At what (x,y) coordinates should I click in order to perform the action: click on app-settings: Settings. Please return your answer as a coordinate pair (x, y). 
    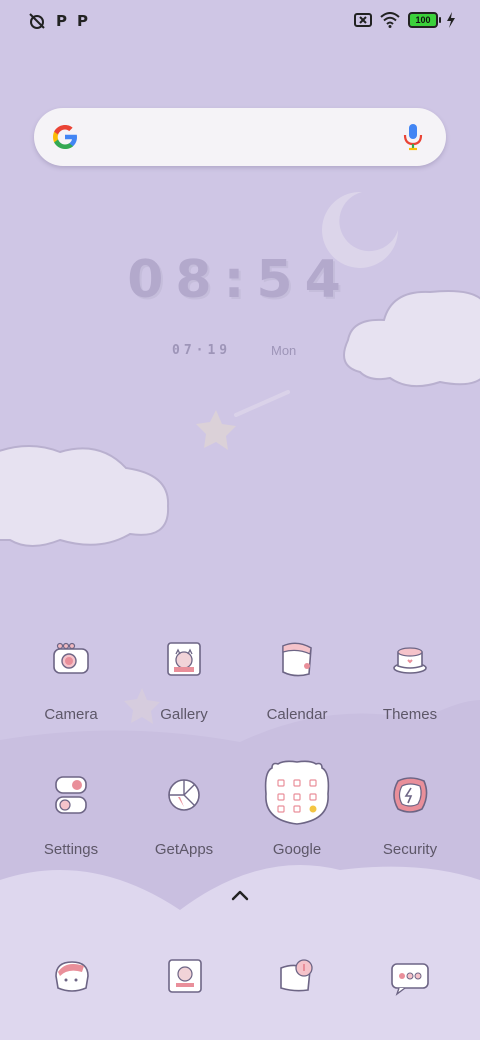
    Looking at the image, I should click on (71, 830).